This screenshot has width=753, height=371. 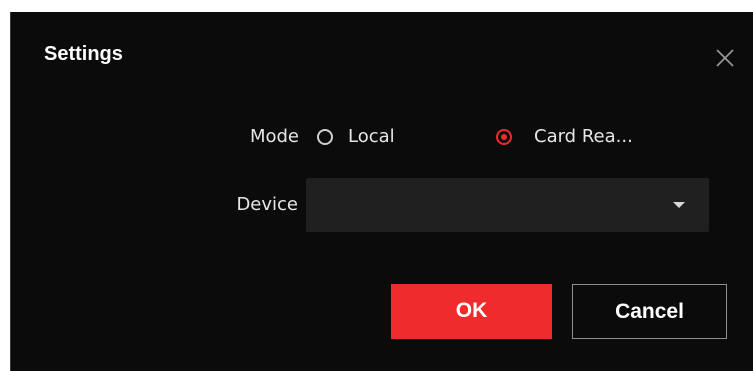 I want to click on chevron-down-icon, so click(x=679, y=205).